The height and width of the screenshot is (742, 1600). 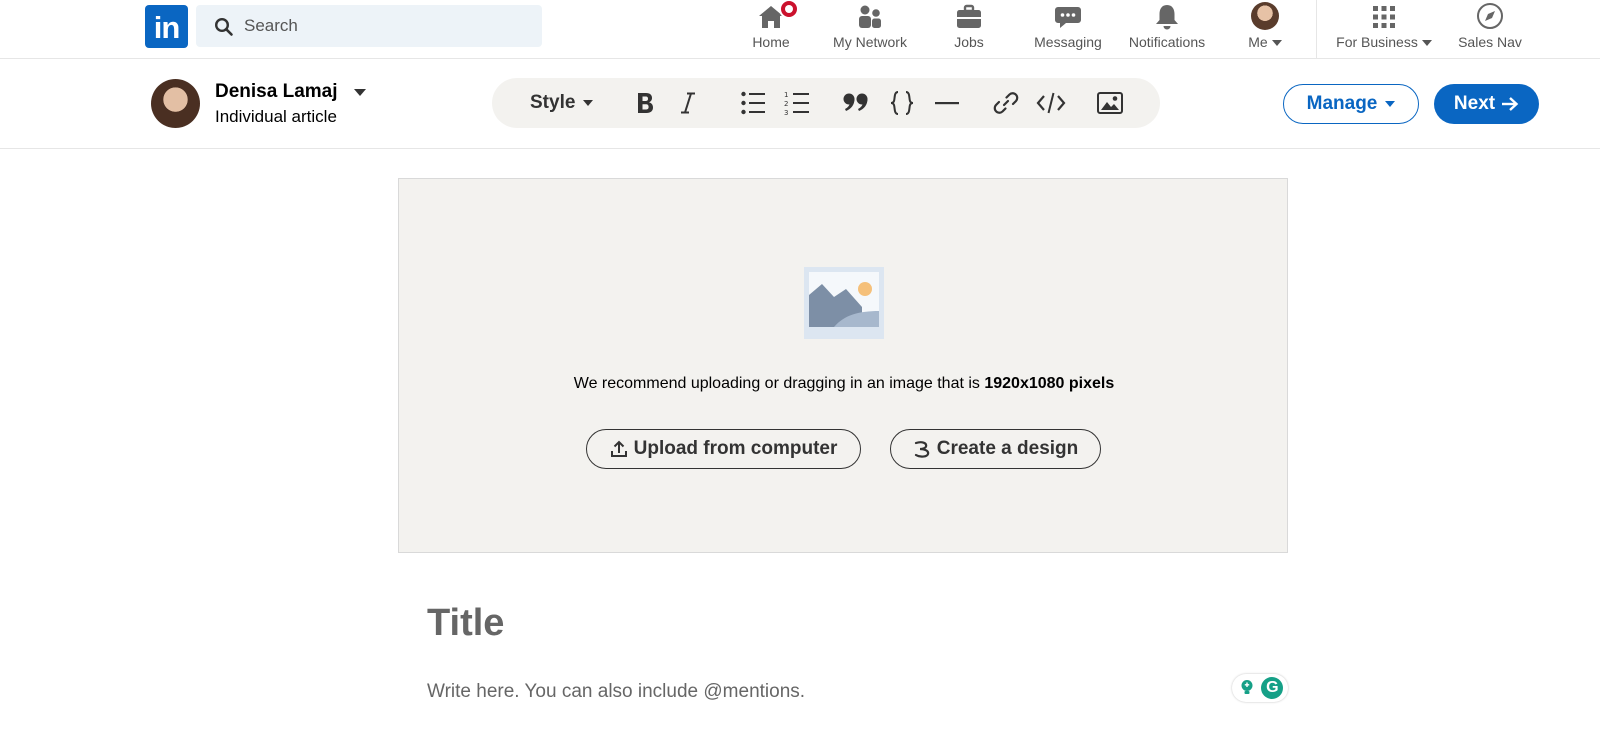 What do you see at coordinates (1377, 42) in the screenshot?
I see `nav-for-business-label: For Business` at bounding box center [1377, 42].